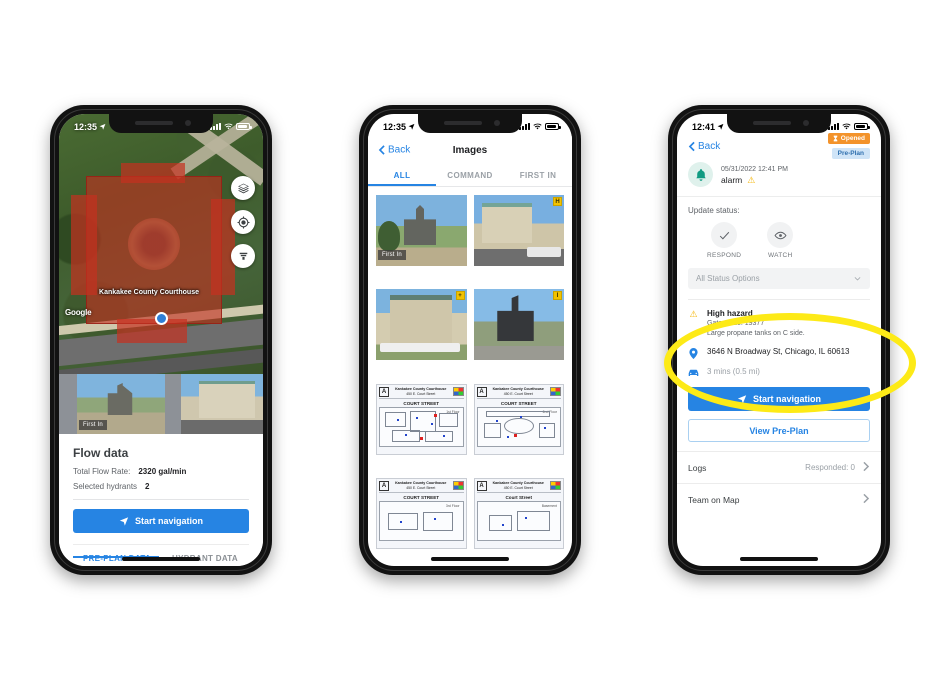 The width and height of the screenshot is (940, 675). Describe the element at coordinates (231, 126) in the screenshot. I see `status-bar-right` at that location.